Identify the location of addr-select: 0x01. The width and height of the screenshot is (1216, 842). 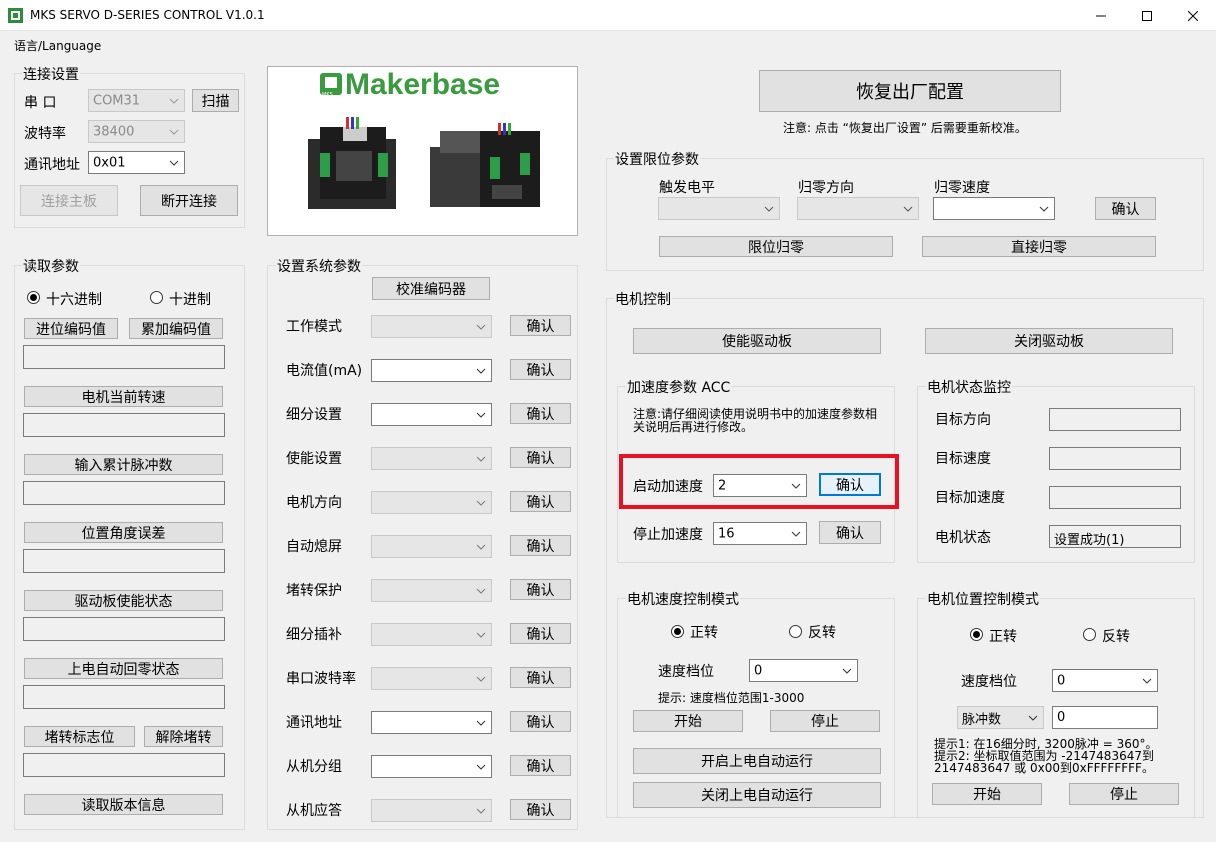
(136, 162).